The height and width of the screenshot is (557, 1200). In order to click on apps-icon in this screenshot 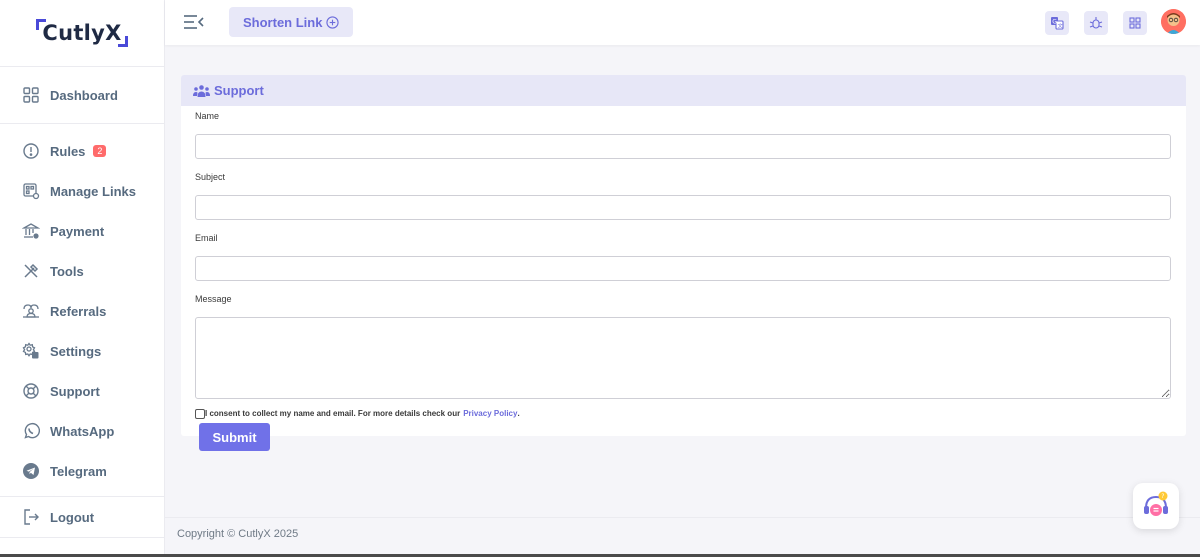, I will do `click(1135, 23)`.